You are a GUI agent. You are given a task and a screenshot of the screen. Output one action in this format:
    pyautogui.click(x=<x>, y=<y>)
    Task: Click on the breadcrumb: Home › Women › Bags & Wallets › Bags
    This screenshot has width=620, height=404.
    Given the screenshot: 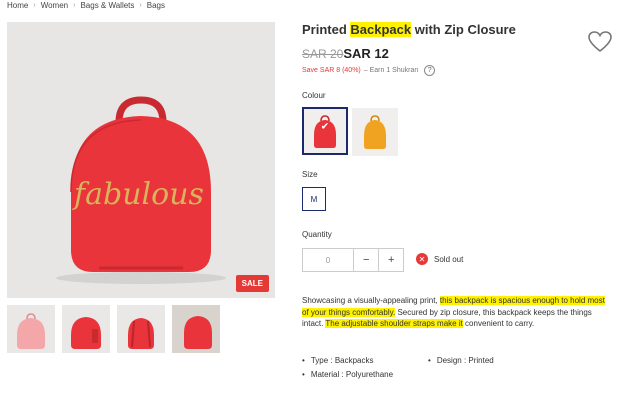 What is the action you would take?
    pyautogui.click(x=86, y=5)
    